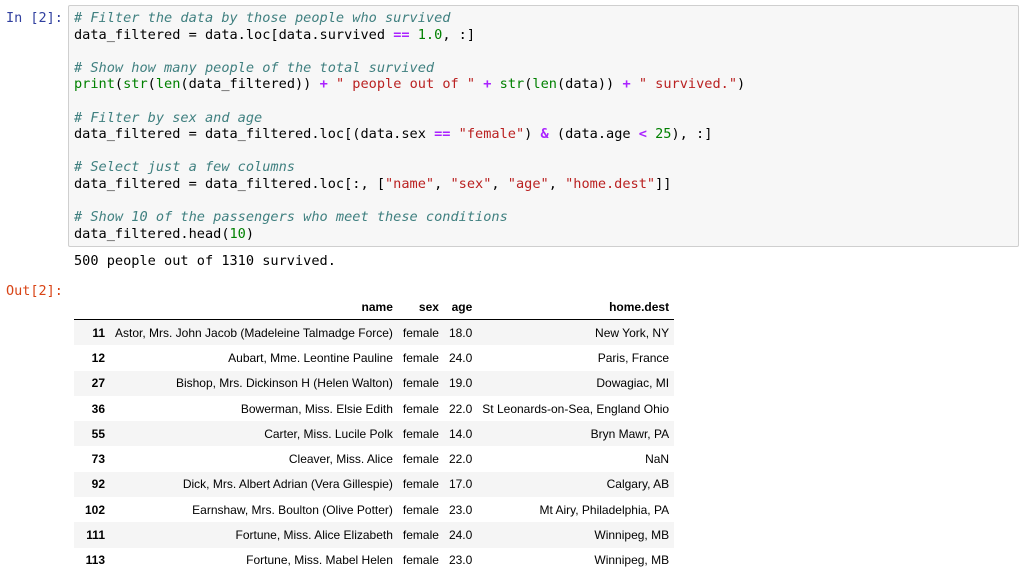 The image size is (1024, 580). Describe the element at coordinates (310, 357) in the screenshot. I see `name-cell: Aubart, Mme. Leontine Pauline` at that location.